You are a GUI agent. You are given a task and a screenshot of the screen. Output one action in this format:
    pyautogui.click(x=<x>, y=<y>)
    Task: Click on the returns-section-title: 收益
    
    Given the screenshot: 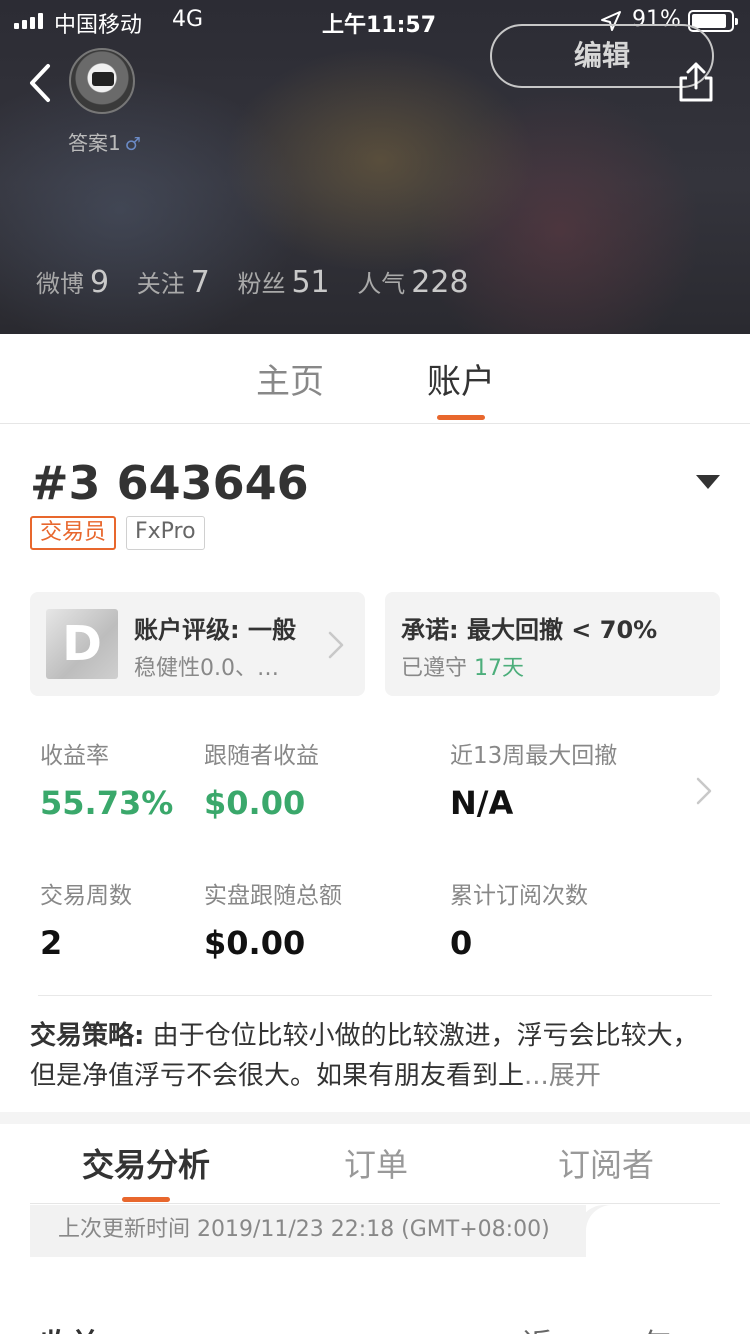 What is the action you would take?
    pyautogui.click(x=70, y=1327)
    